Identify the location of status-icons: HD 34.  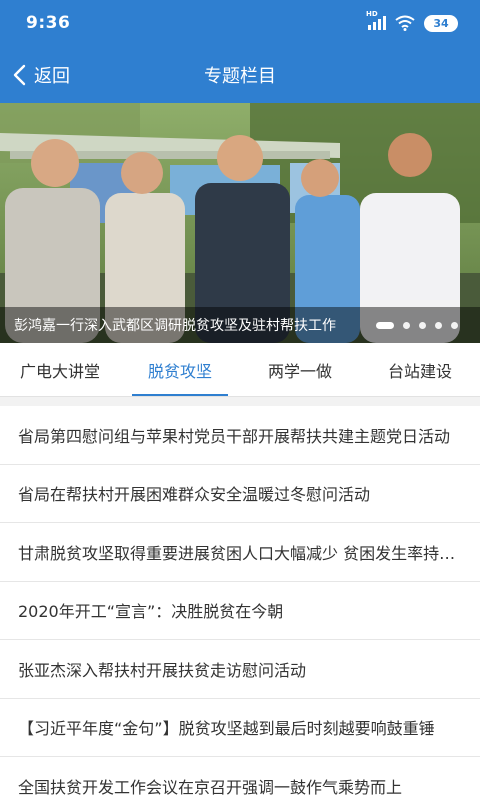
(412, 21).